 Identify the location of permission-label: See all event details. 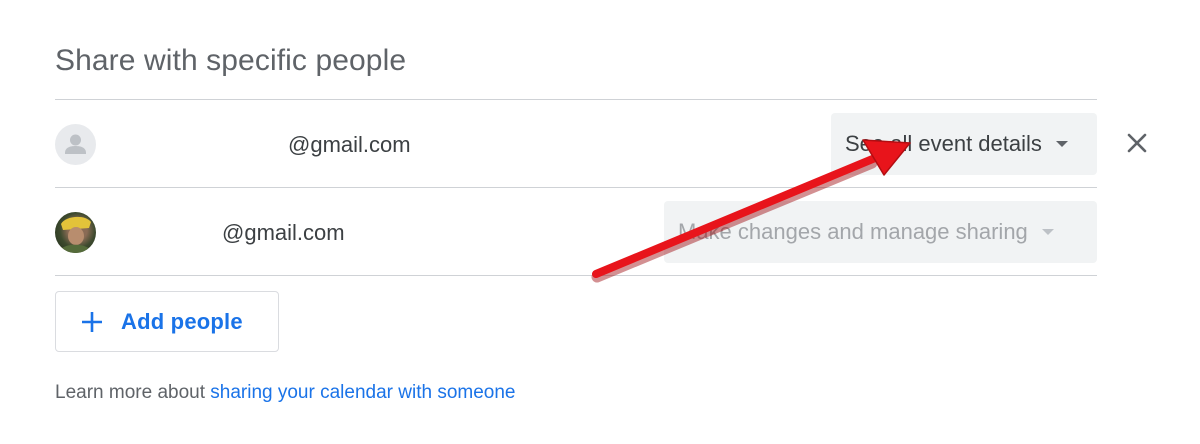
(943, 143).